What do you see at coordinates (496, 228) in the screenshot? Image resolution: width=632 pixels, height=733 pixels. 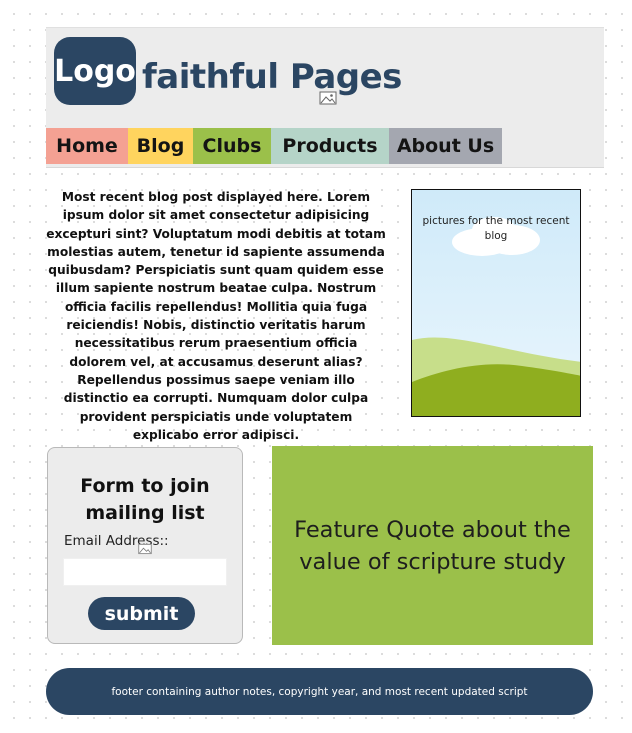 I see `picture-caption: pictures for the most recent blog` at bounding box center [496, 228].